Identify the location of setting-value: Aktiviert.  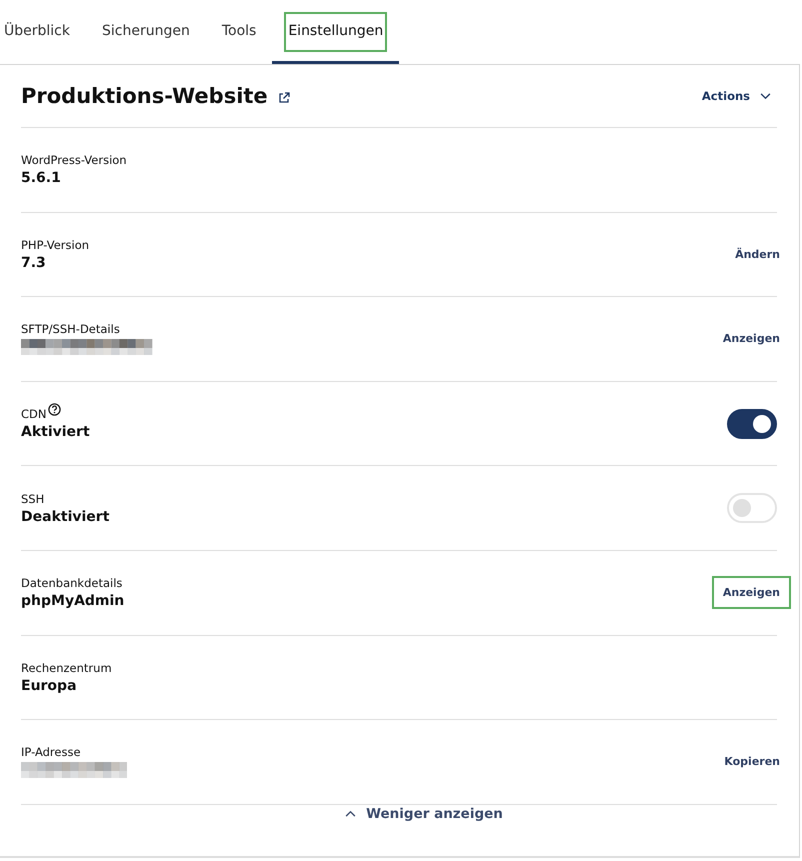
(55, 432).